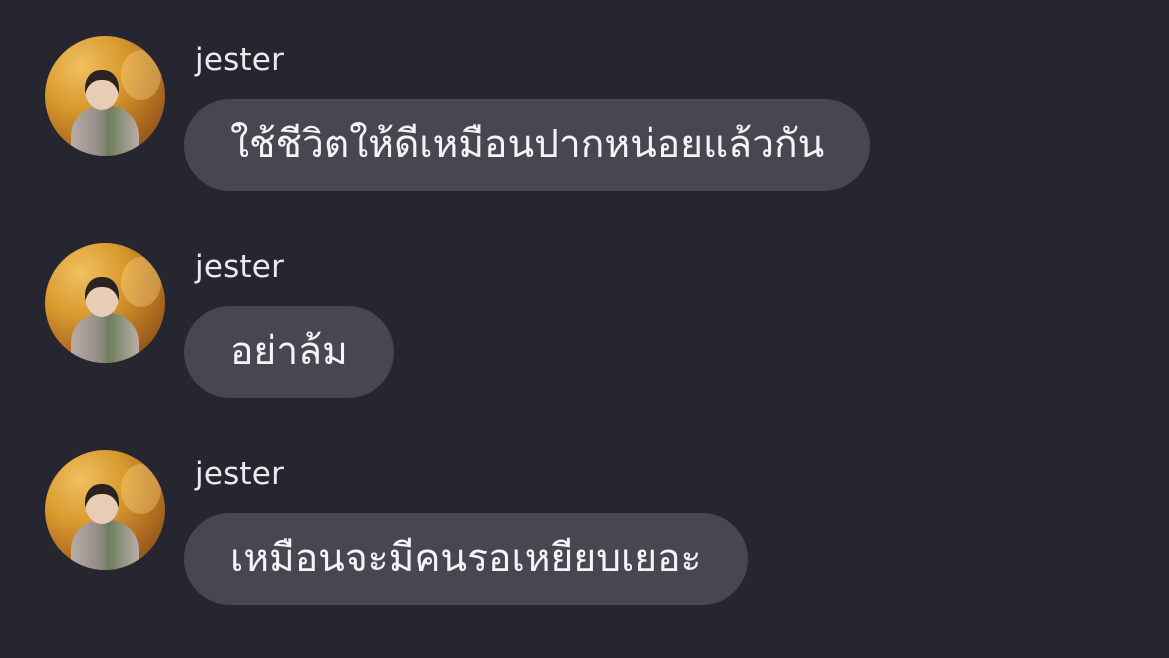 This screenshot has width=1169, height=658. Describe the element at coordinates (289, 352) in the screenshot. I see `message-bubble: อย่าล้ม` at that location.